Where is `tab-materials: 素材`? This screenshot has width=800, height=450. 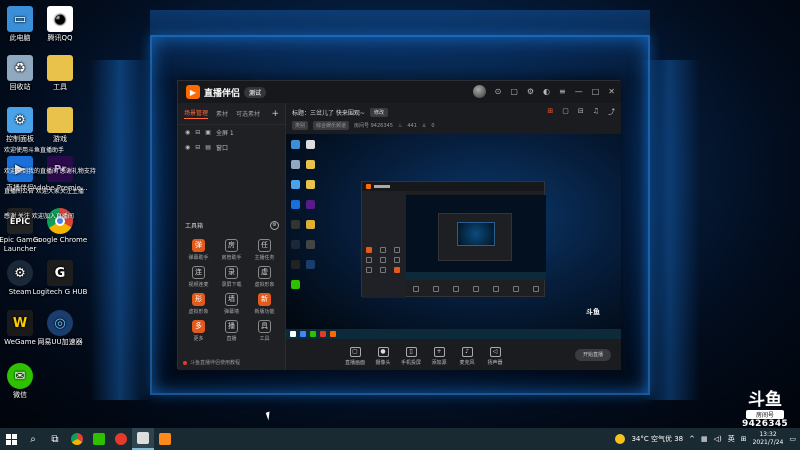 tab-materials: 素材 is located at coordinates (222, 113).